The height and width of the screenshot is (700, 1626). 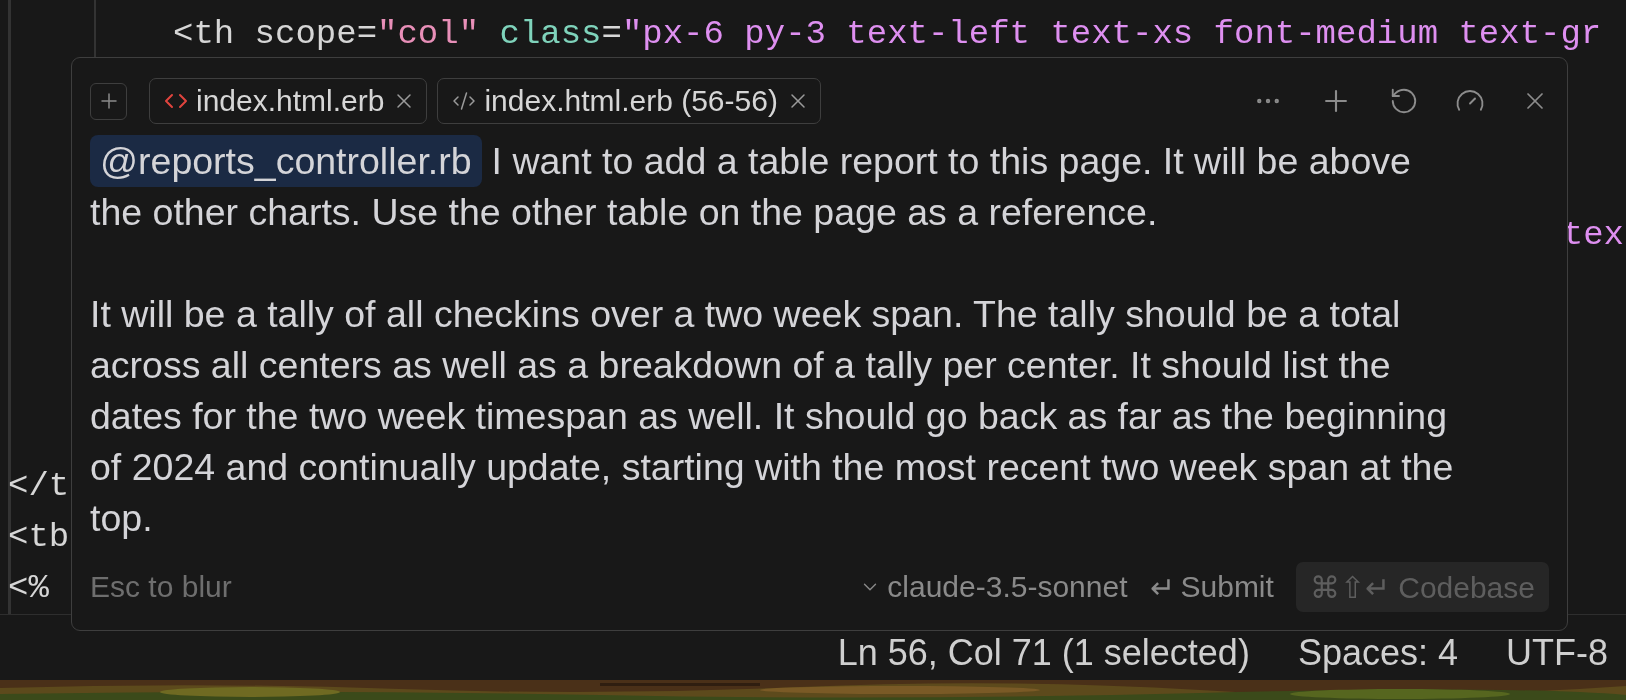 What do you see at coordinates (1557, 653) in the screenshot?
I see `status-item: UTF-8` at bounding box center [1557, 653].